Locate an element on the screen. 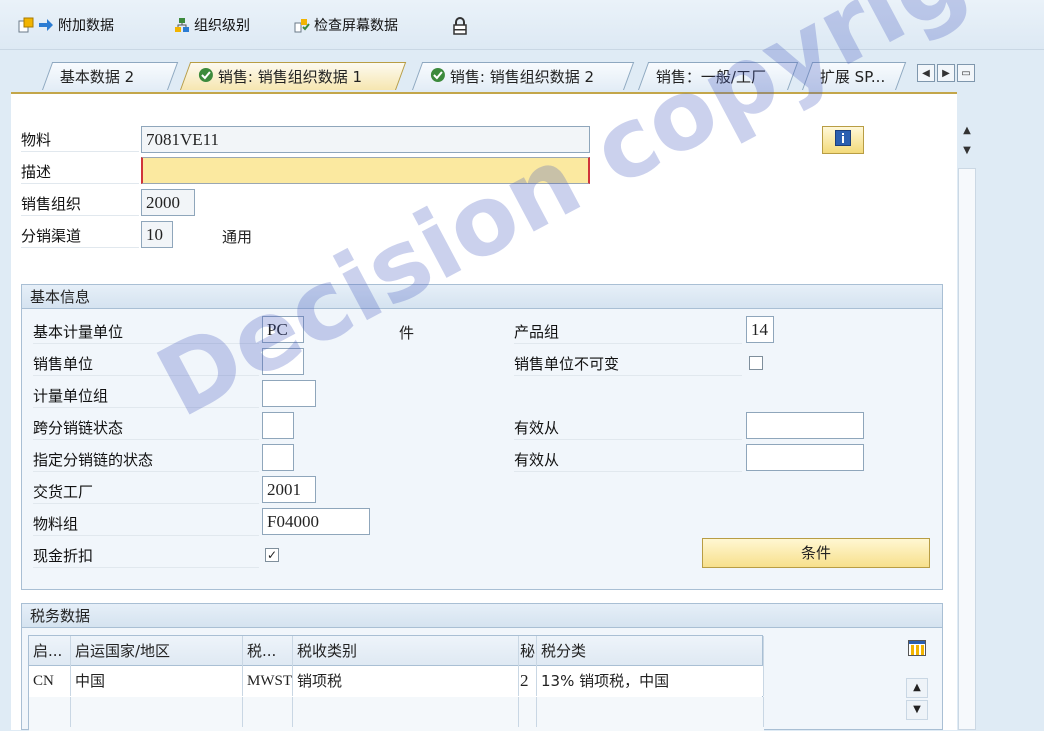 The image size is (1044, 731). tab-scroll-left-button: ◀ is located at coordinates (926, 73).